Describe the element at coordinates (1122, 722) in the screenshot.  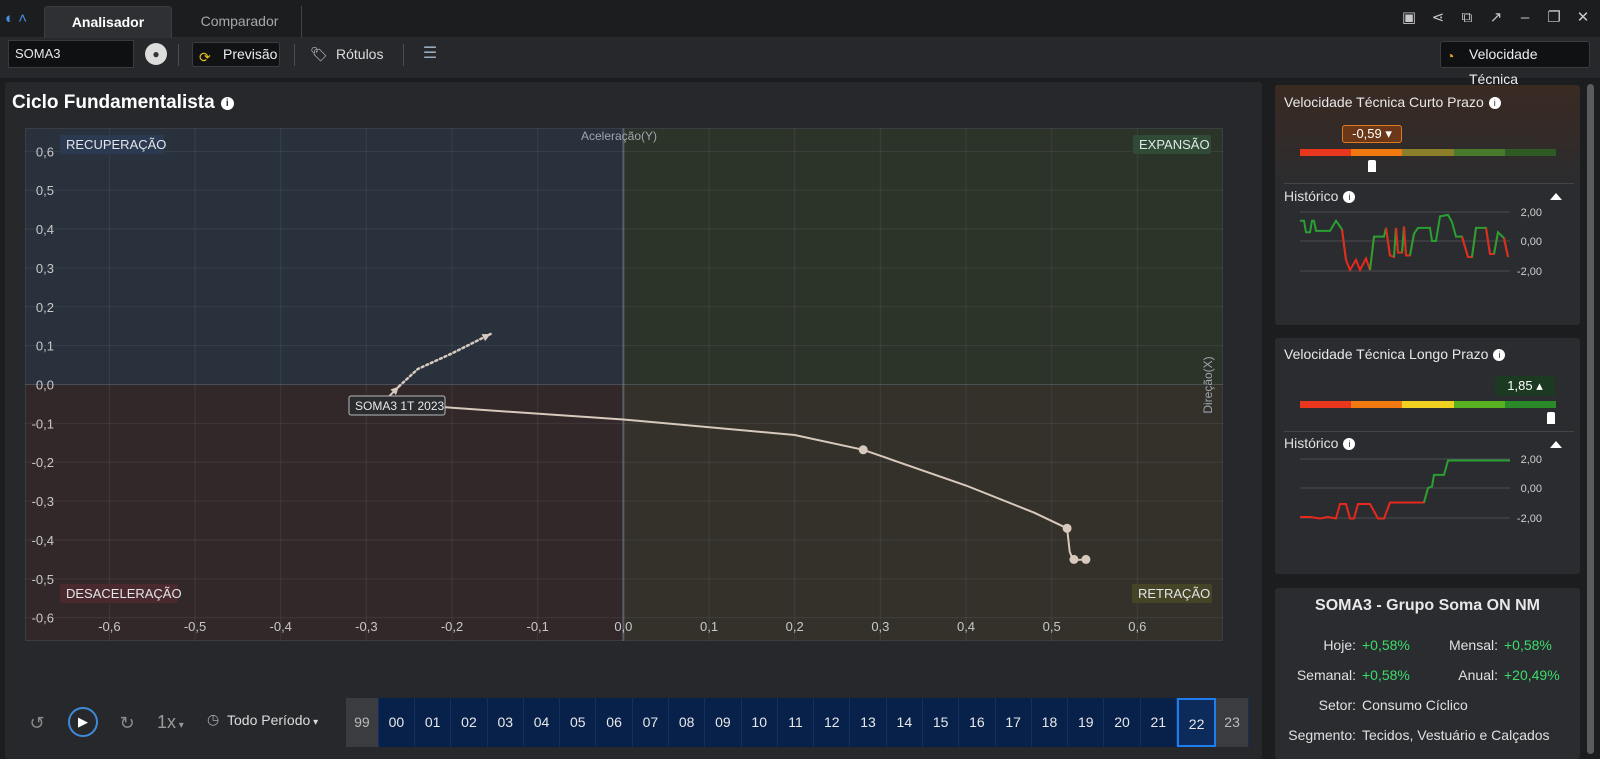
I see `year-20: 20` at that location.